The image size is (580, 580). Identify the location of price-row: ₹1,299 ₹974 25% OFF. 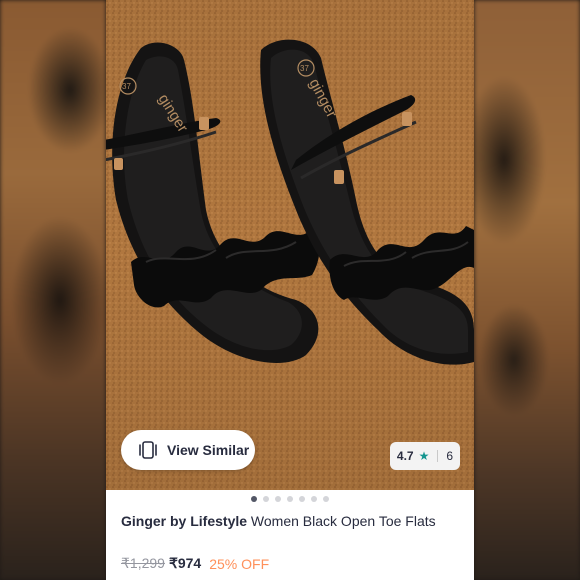
(195, 563).